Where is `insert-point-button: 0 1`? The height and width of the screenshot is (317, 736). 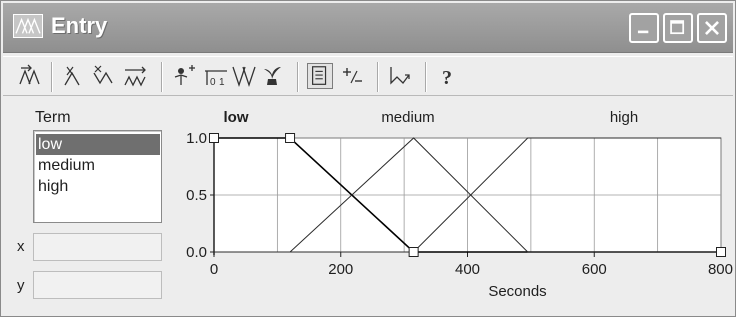 insert-point-button: 0 1 is located at coordinates (216, 76).